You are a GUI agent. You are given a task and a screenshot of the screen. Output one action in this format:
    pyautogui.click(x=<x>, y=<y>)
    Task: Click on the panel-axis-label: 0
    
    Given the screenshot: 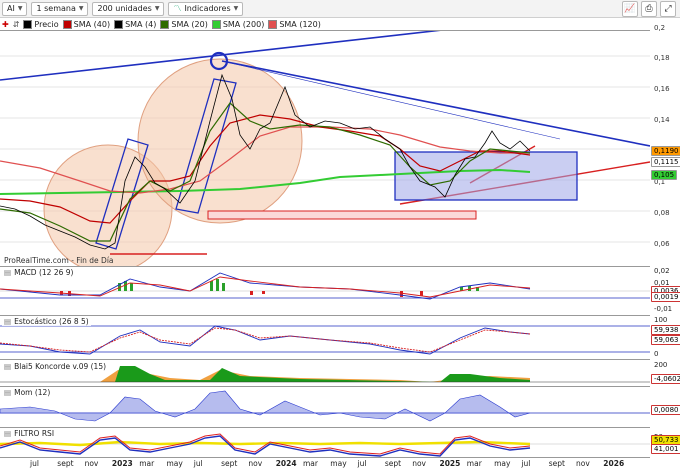 What is the action you would take?
    pyautogui.click(x=656, y=354)
    